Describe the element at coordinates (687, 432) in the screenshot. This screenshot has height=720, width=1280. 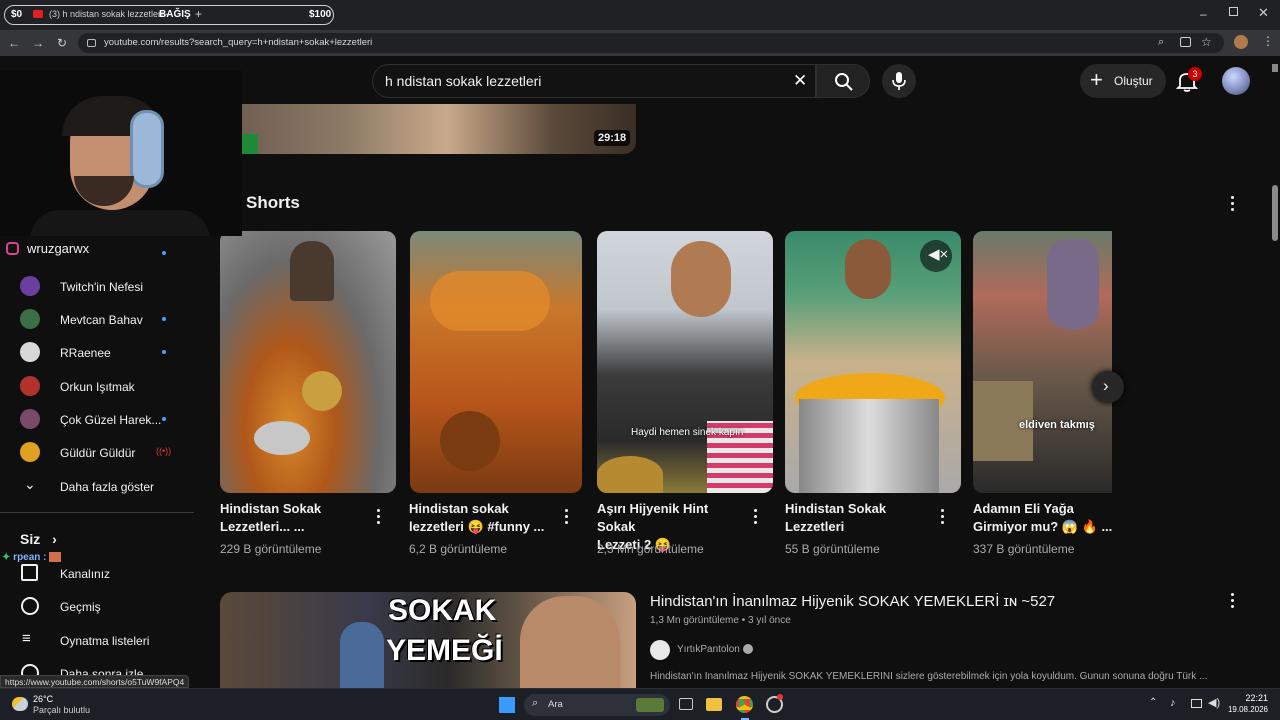
I see `short-overlay-text: Haydi hemen sinek kapın` at that location.